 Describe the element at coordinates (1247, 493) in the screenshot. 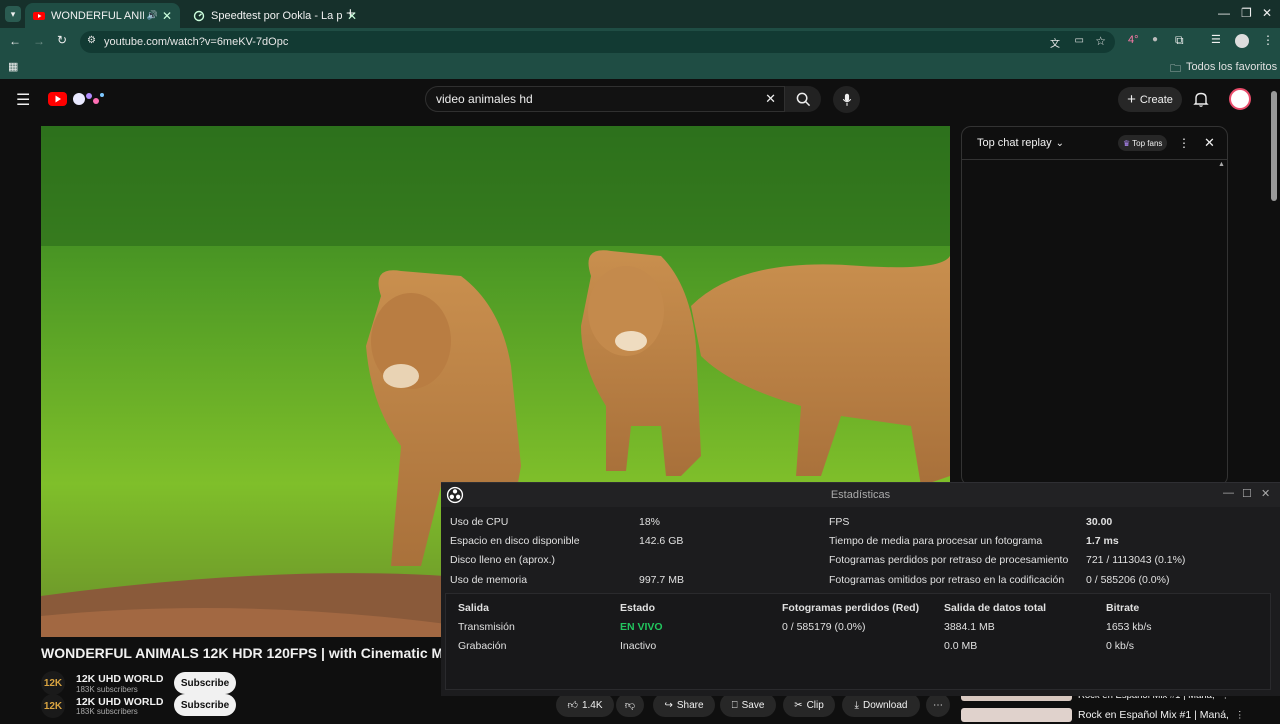

I see `stats-maximize-icon: ☐` at that location.